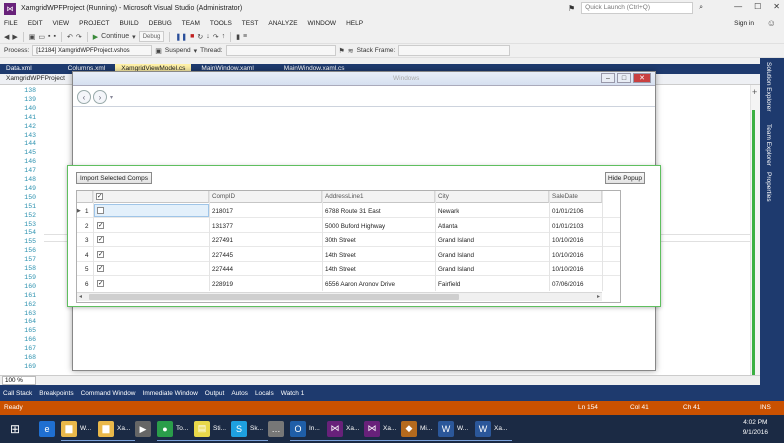 The height and width of the screenshot is (443, 784). What do you see at coordinates (160, 23) in the screenshot?
I see `menu-debug: DEBUG` at bounding box center [160, 23].